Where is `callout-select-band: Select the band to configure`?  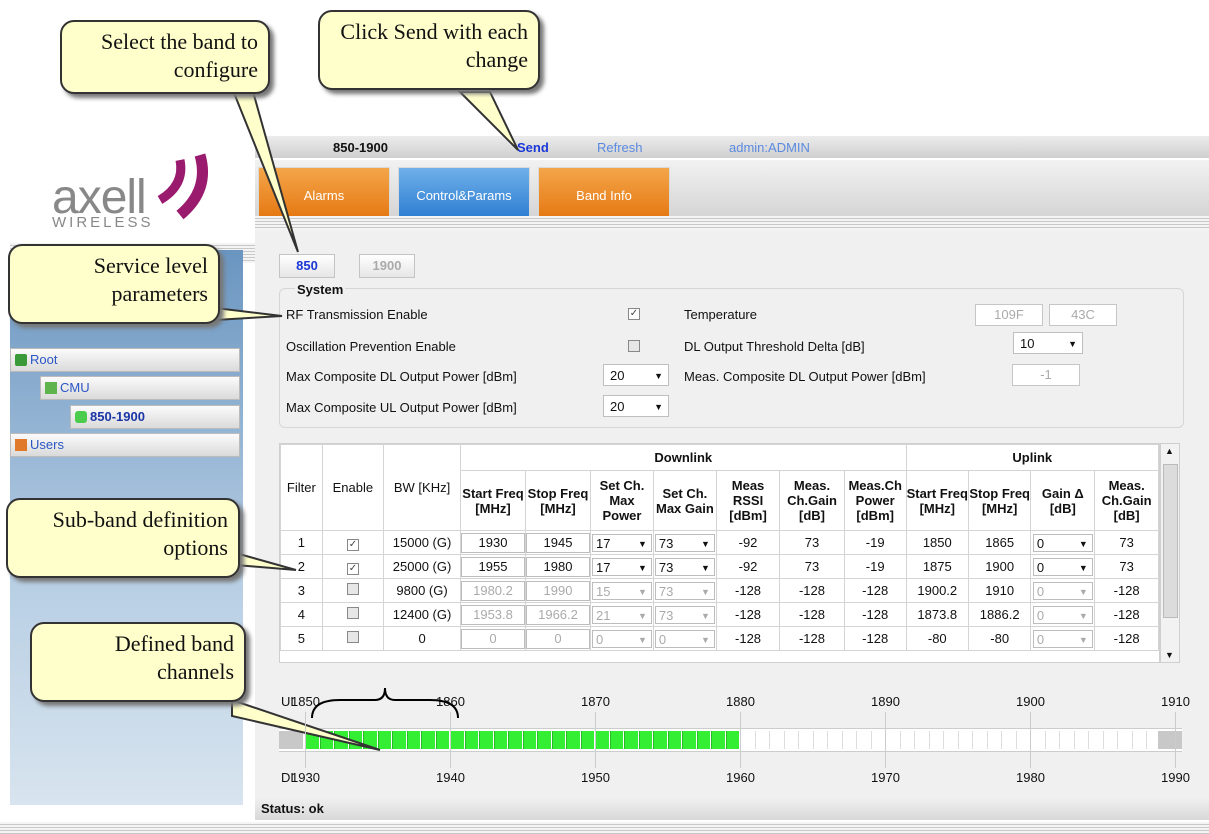 callout-select-band: Select the band to configure is located at coordinates (165, 57).